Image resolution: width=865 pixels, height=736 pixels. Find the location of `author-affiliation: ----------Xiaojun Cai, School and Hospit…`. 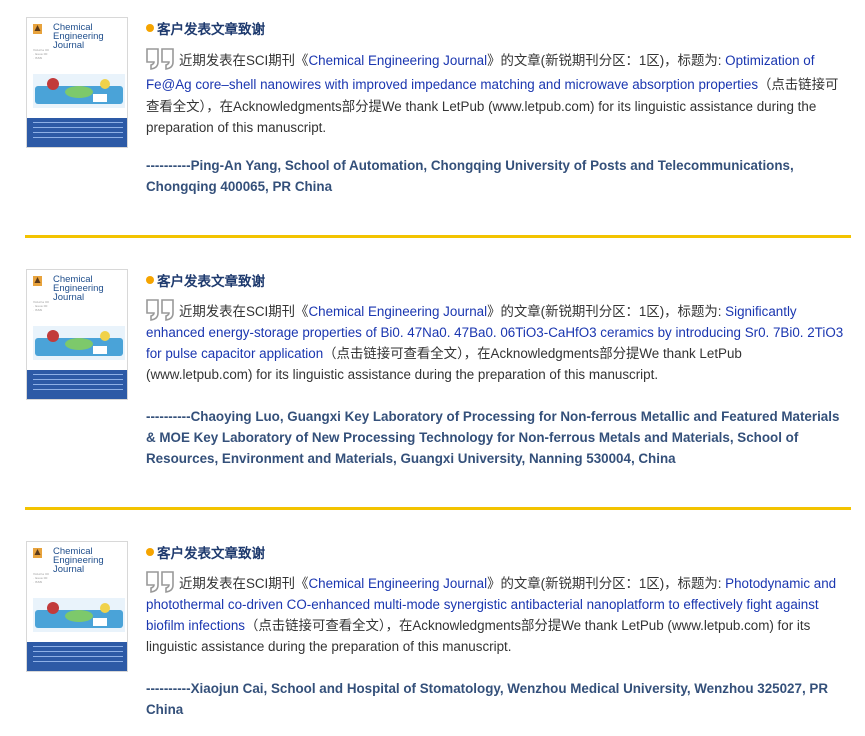

author-affiliation: ----------Xiaojun Cai, School and Hospit… is located at coordinates (487, 699).